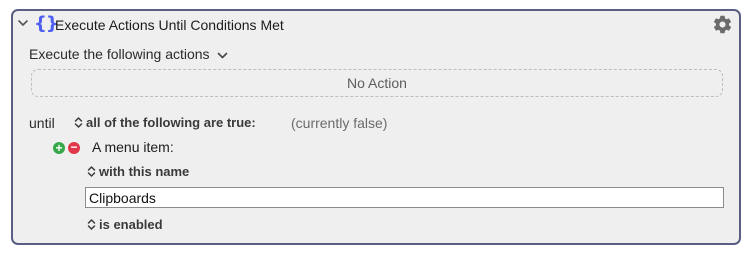 Image resolution: width=755 pixels, height=263 pixels. Describe the element at coordinates (119, 54) in the screenshot. I see `execute-actions-dropdown-label: Execute the following actions` at that location.